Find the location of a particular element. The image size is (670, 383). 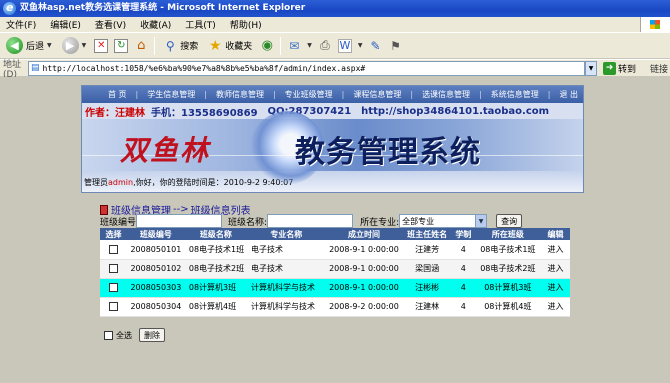

search-label: 搜索 is located at coordinates (189, 47).